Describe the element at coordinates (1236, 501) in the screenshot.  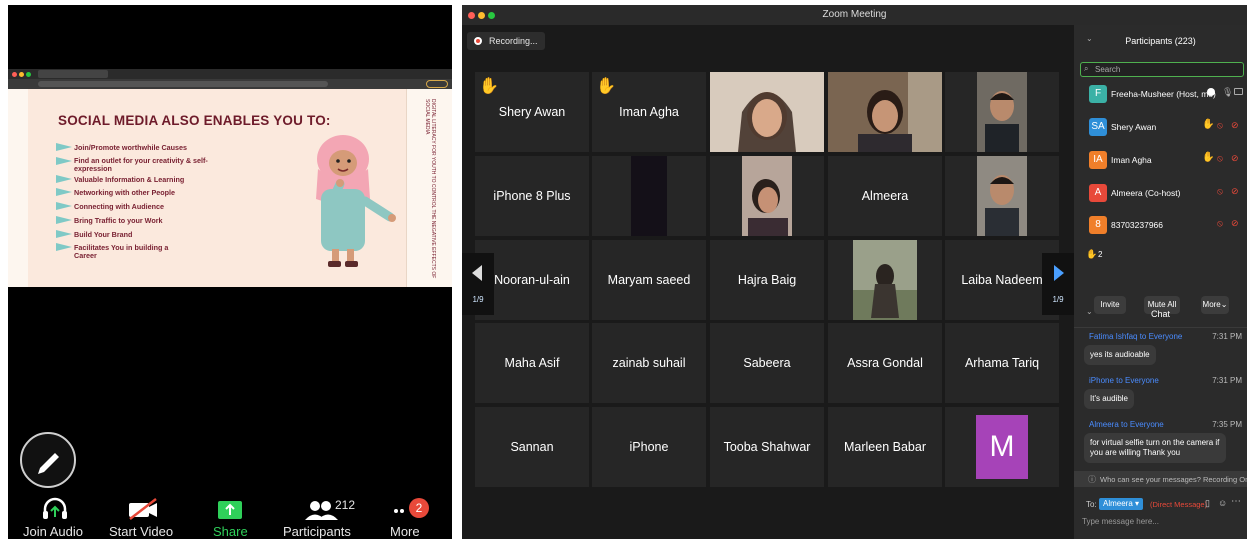
I see `more-chat-options-icon: ⋯` at that location.